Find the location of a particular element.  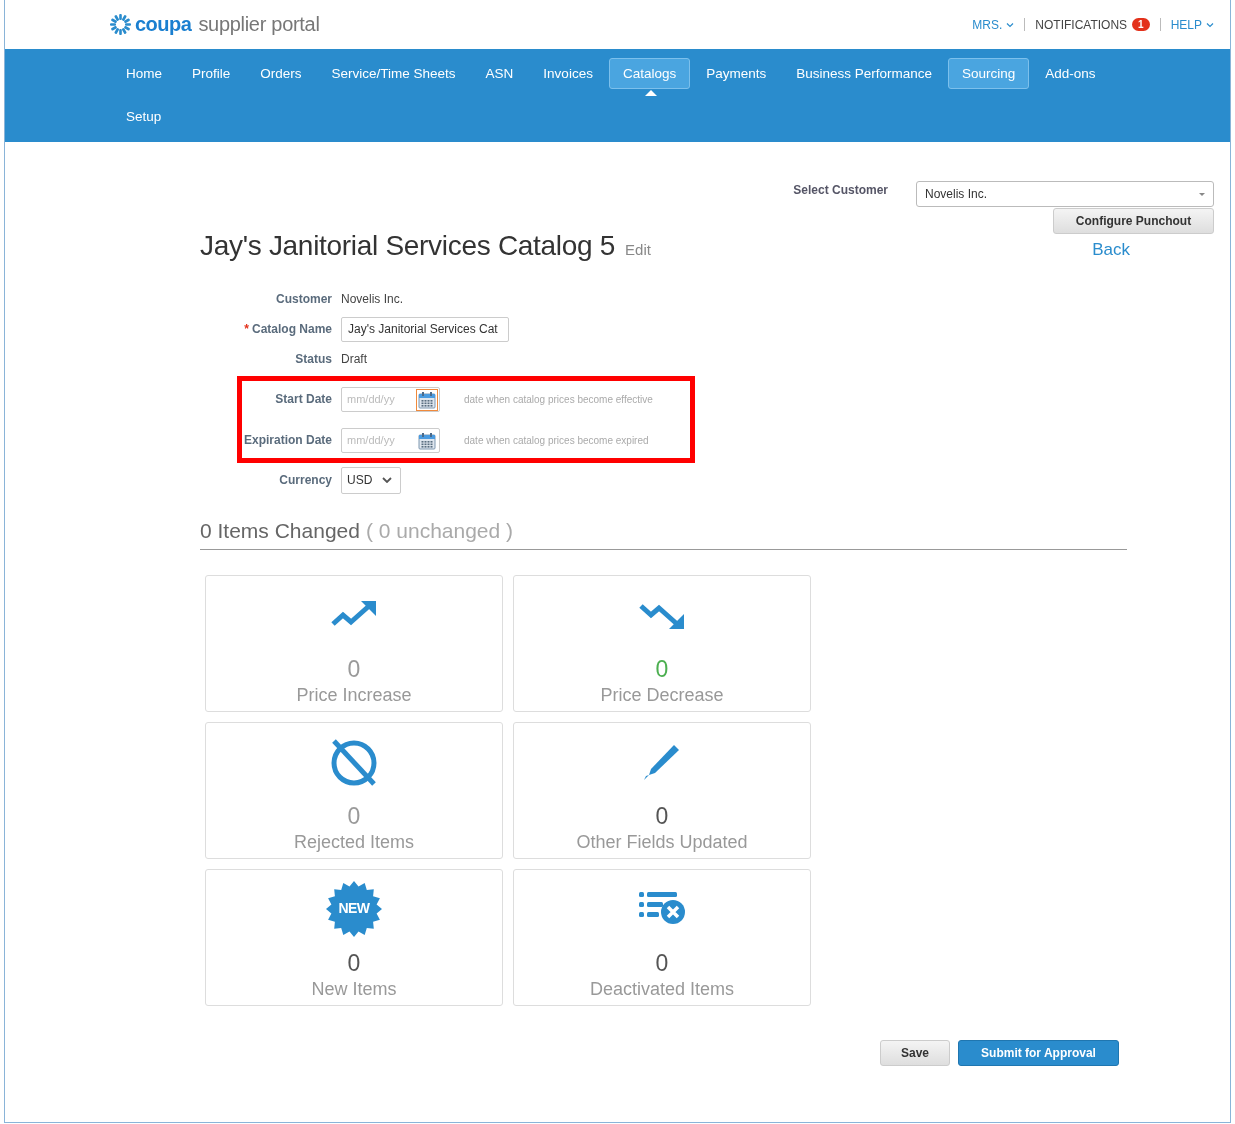

logo-product: supplier portal is located at coordinates (259, 24).